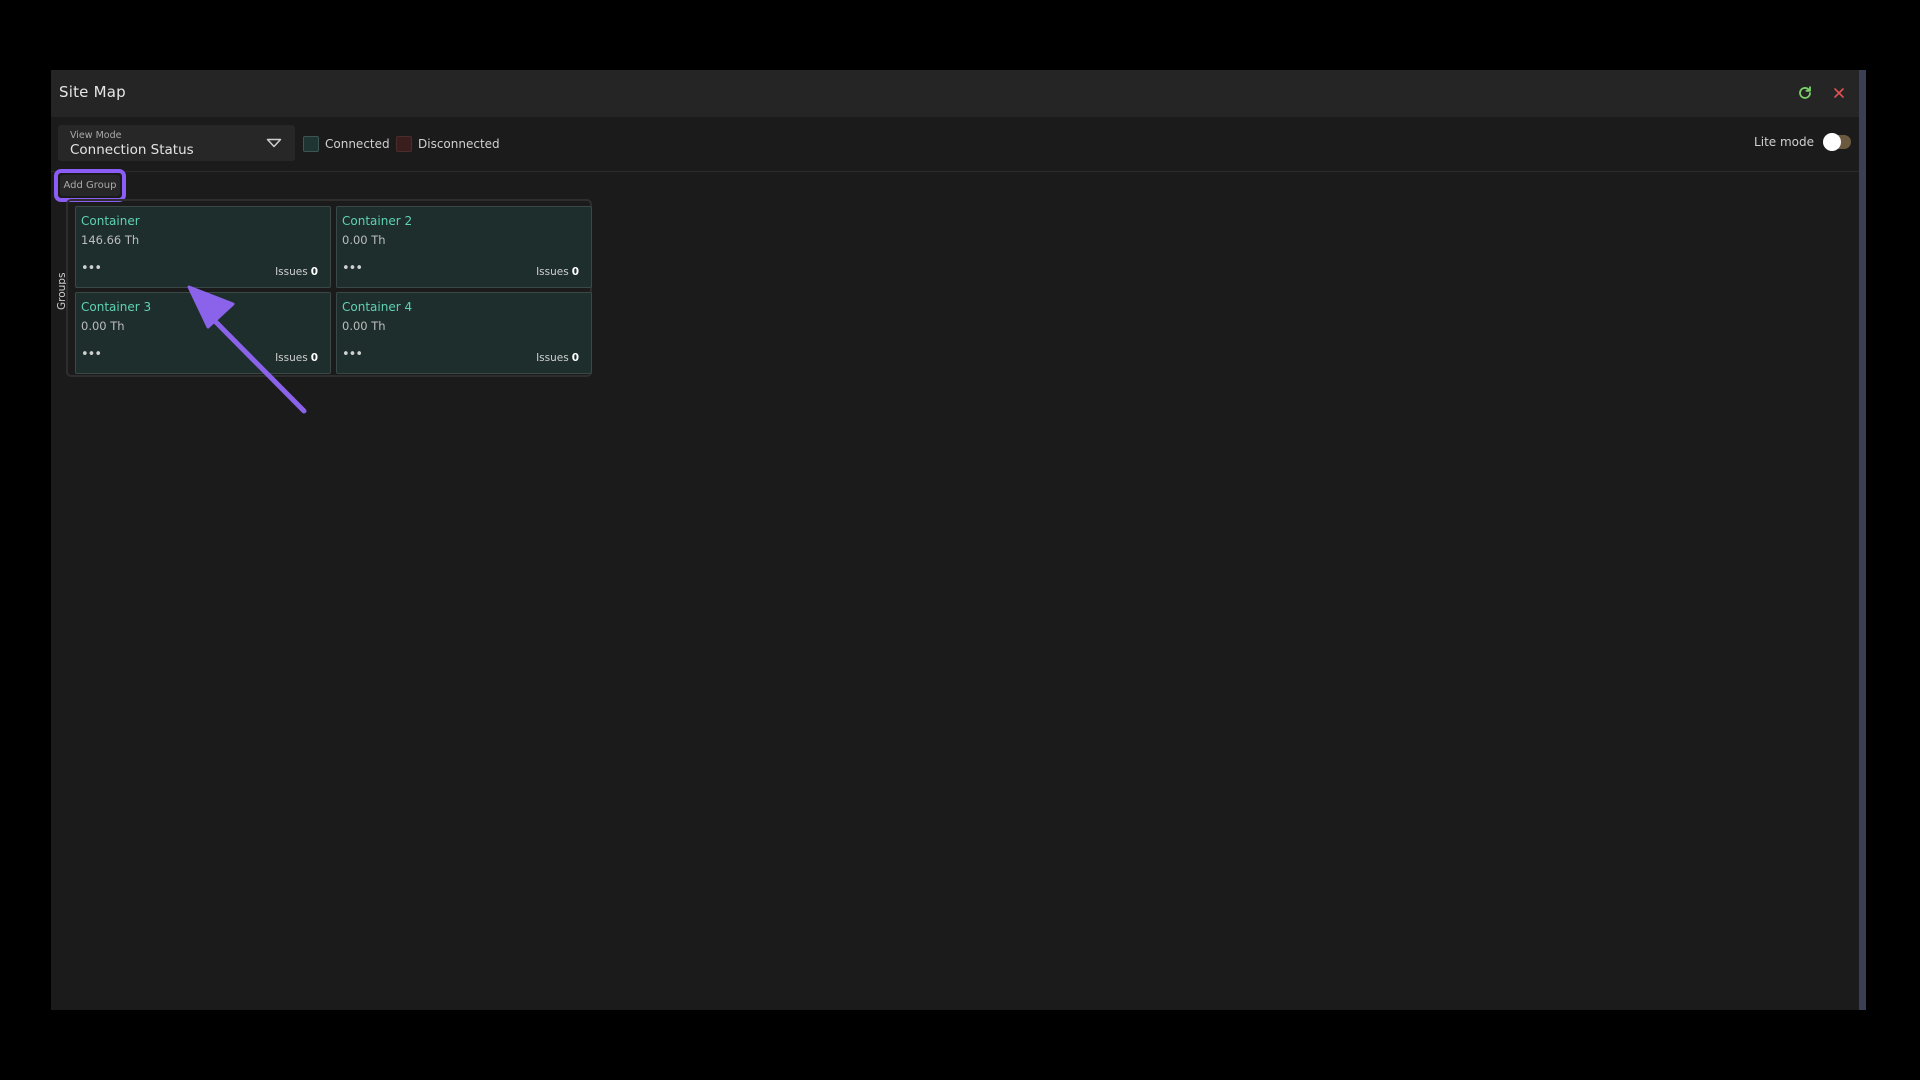 The height and width of the screenshot is (1080, 1920). Describe the element at coordinates (357, 144) in the screenshot. I see `legend-connected-label: Connected` at that location.